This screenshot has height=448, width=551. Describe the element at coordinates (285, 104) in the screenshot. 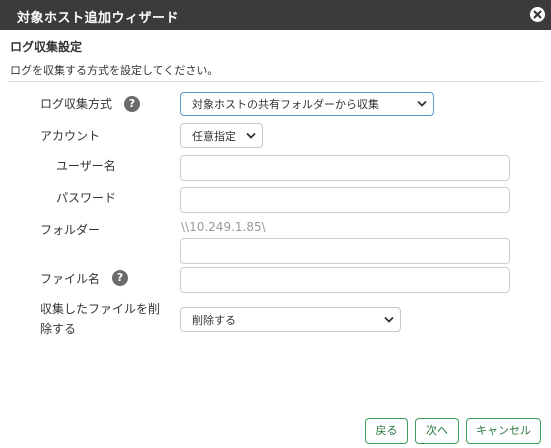

I see `method-select-value: 対象ホストの共有フォルダーから収集` at that location.